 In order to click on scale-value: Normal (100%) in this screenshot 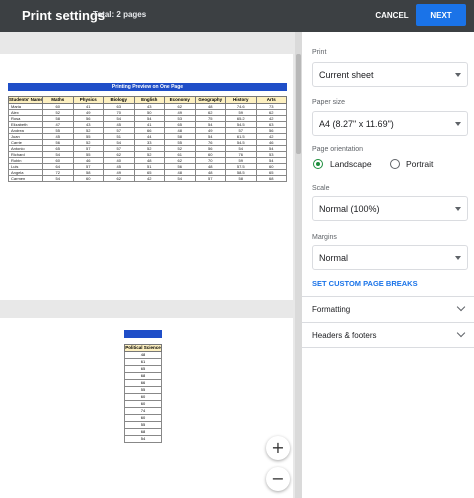, I will do `click(349, 209)`.